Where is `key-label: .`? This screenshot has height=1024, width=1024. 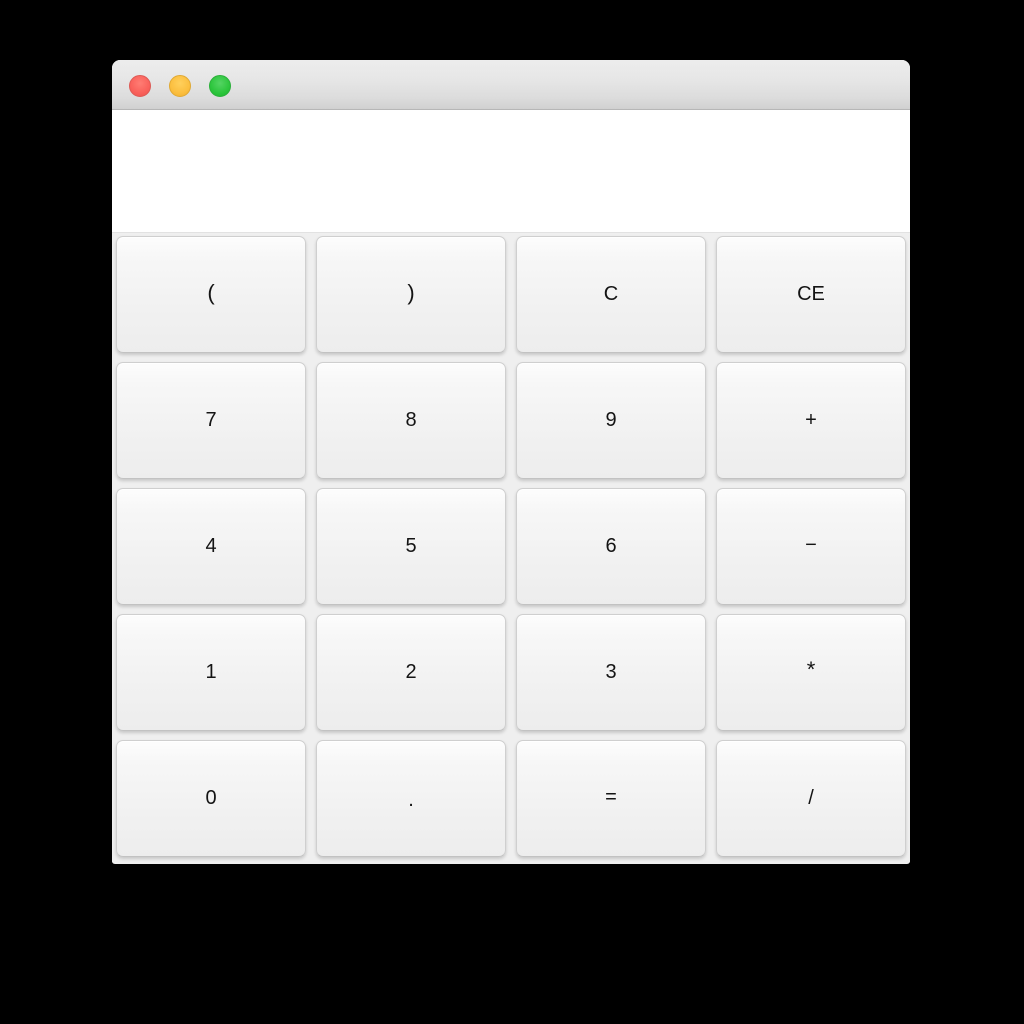
key-label: . is located at coordinates (411, 799).